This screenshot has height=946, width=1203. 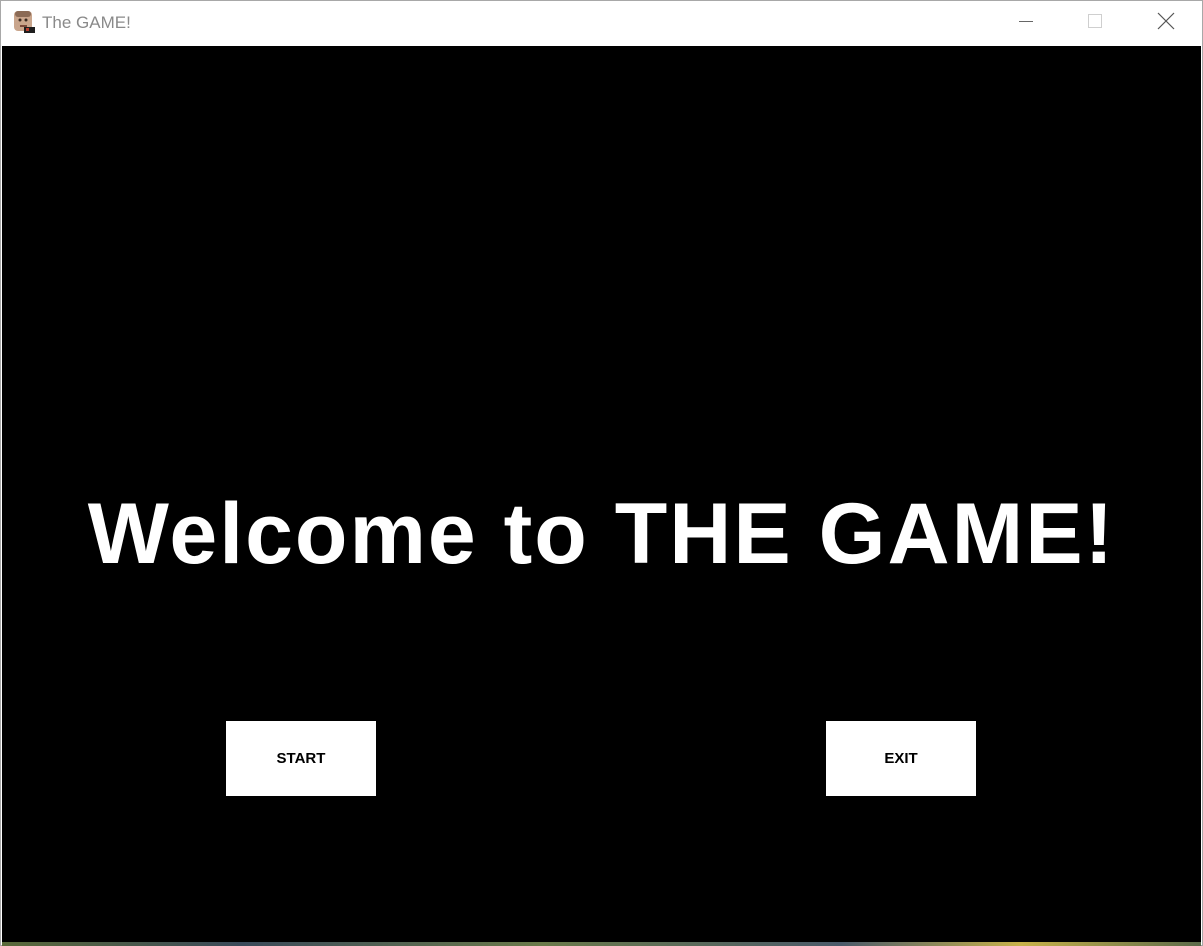 I want to click on start-button: START, so click(x=301, y=758).